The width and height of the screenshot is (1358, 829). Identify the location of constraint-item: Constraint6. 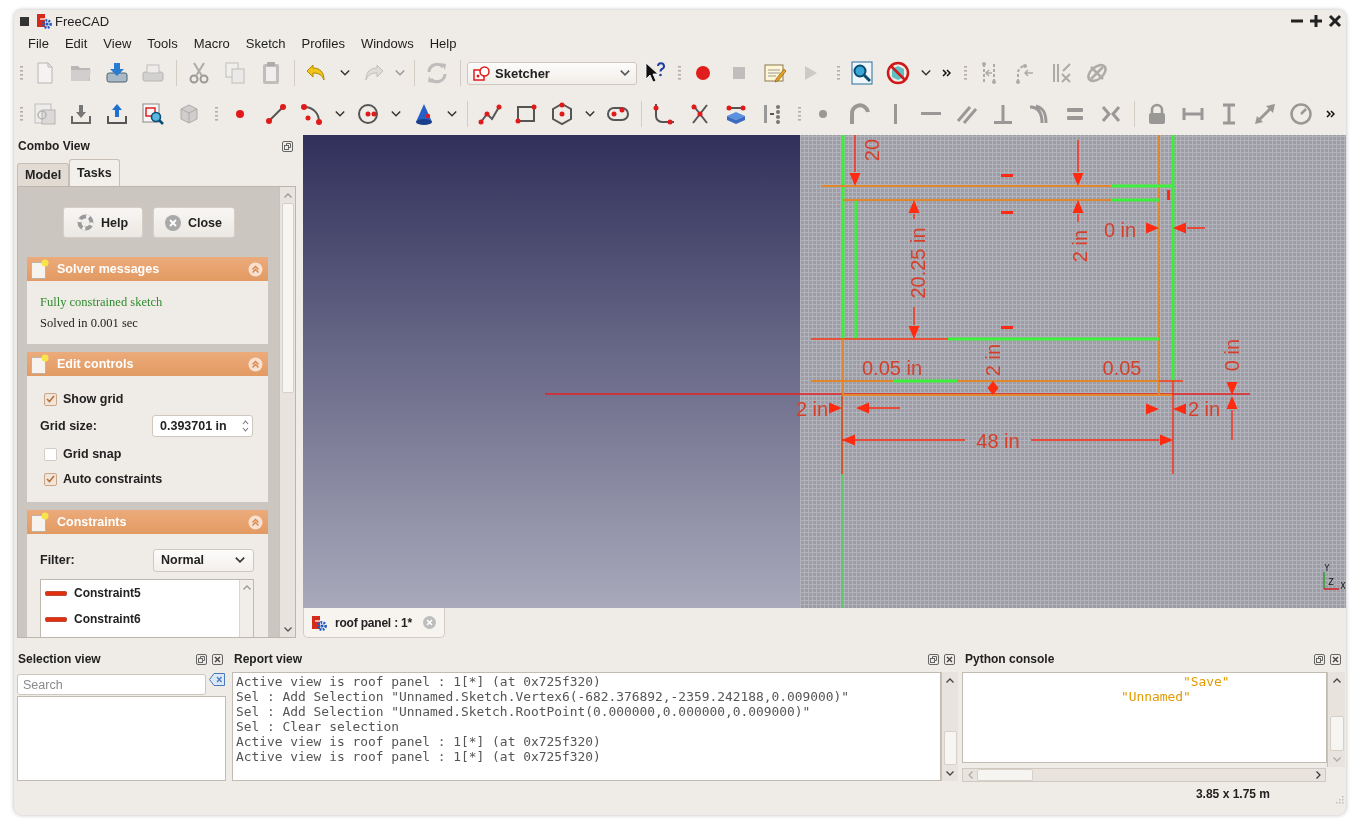
(140, 619).